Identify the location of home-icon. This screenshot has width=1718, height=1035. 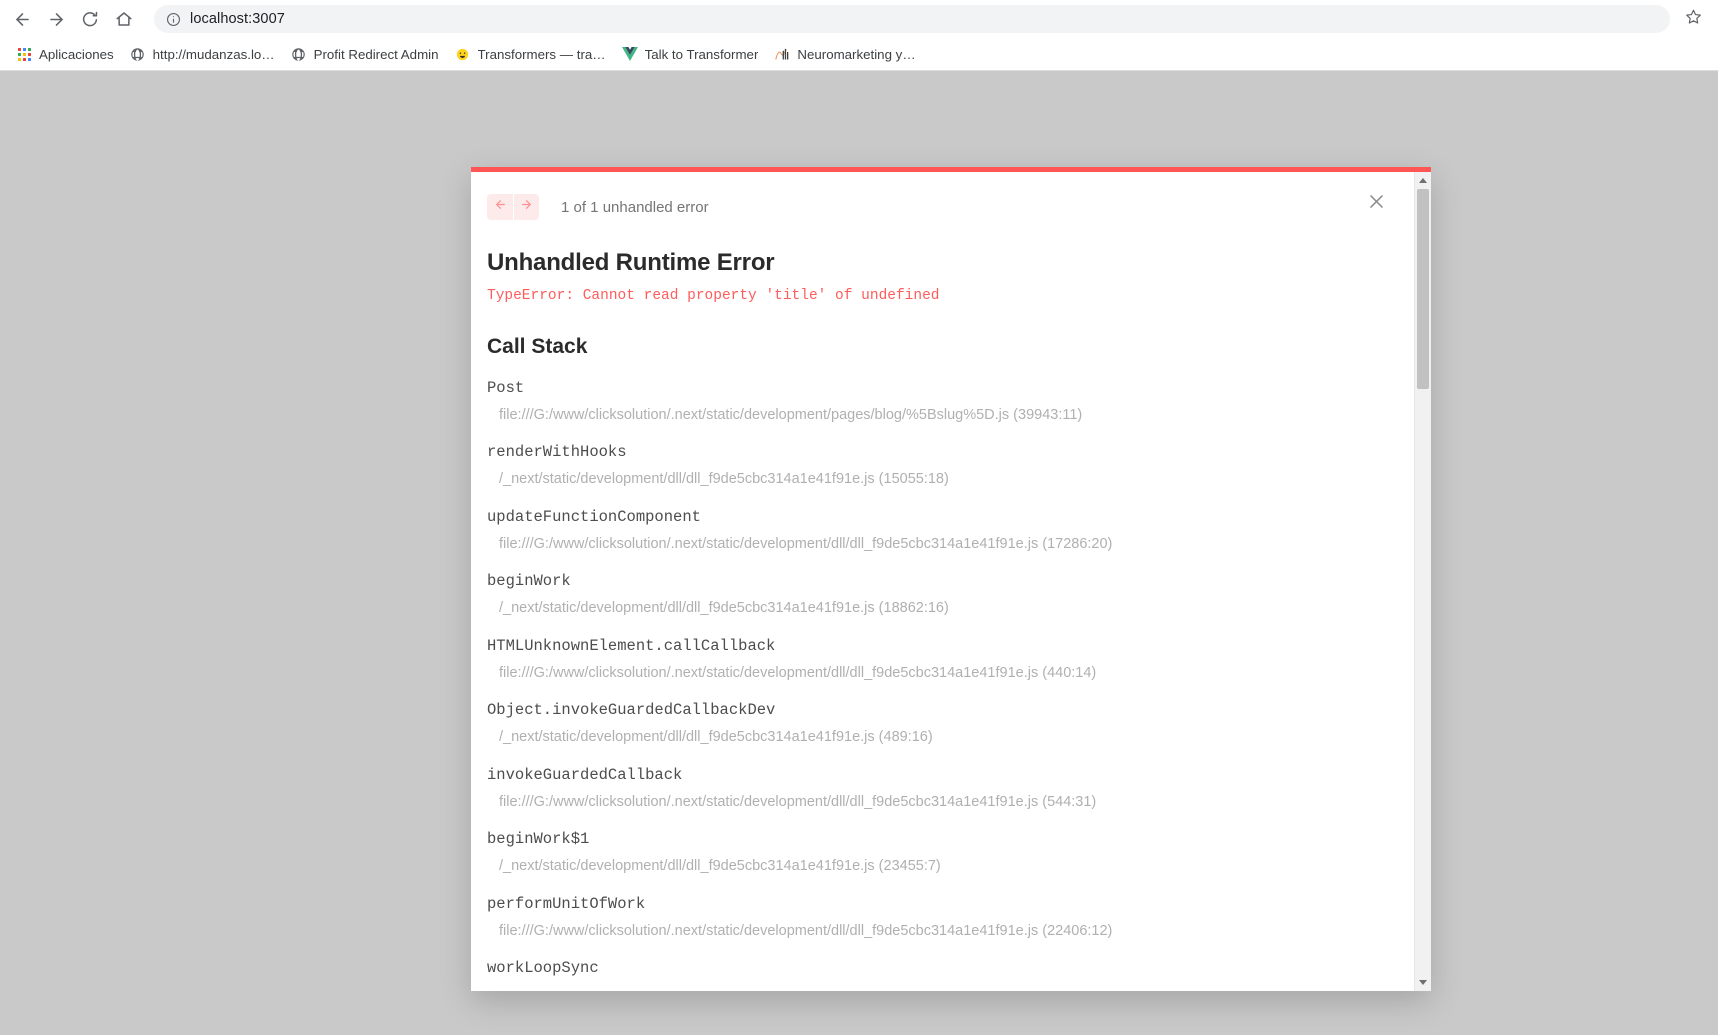
(124, 19).